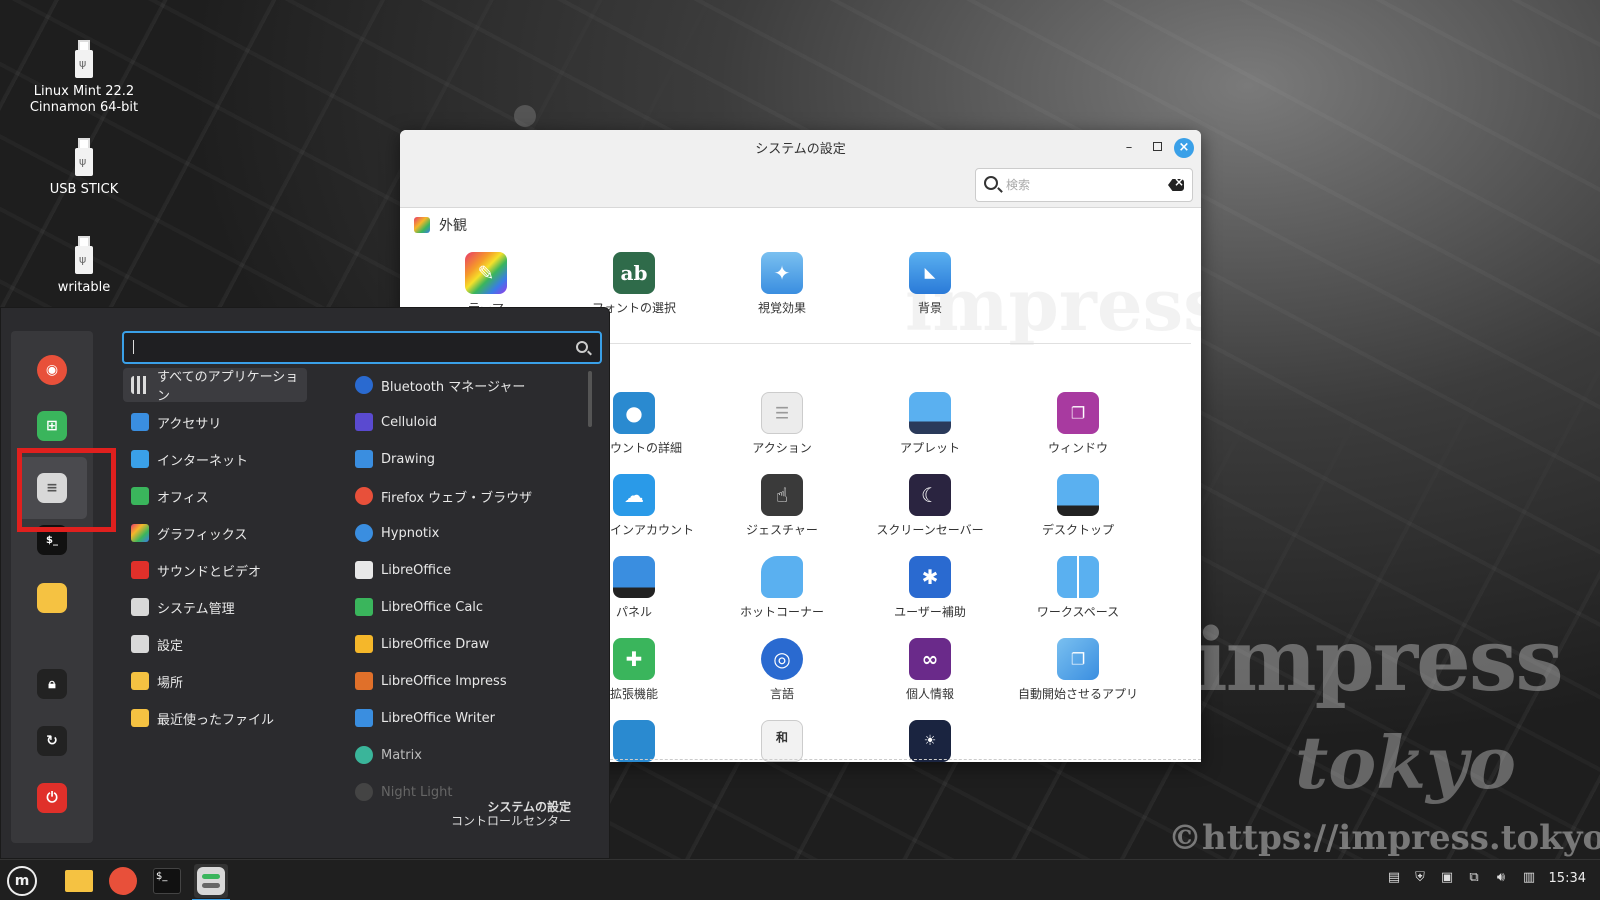 The width and height of the screenshot is (1600, 900). I want to click on settings-item-languages: ◎ 言語, so click(782, 670).